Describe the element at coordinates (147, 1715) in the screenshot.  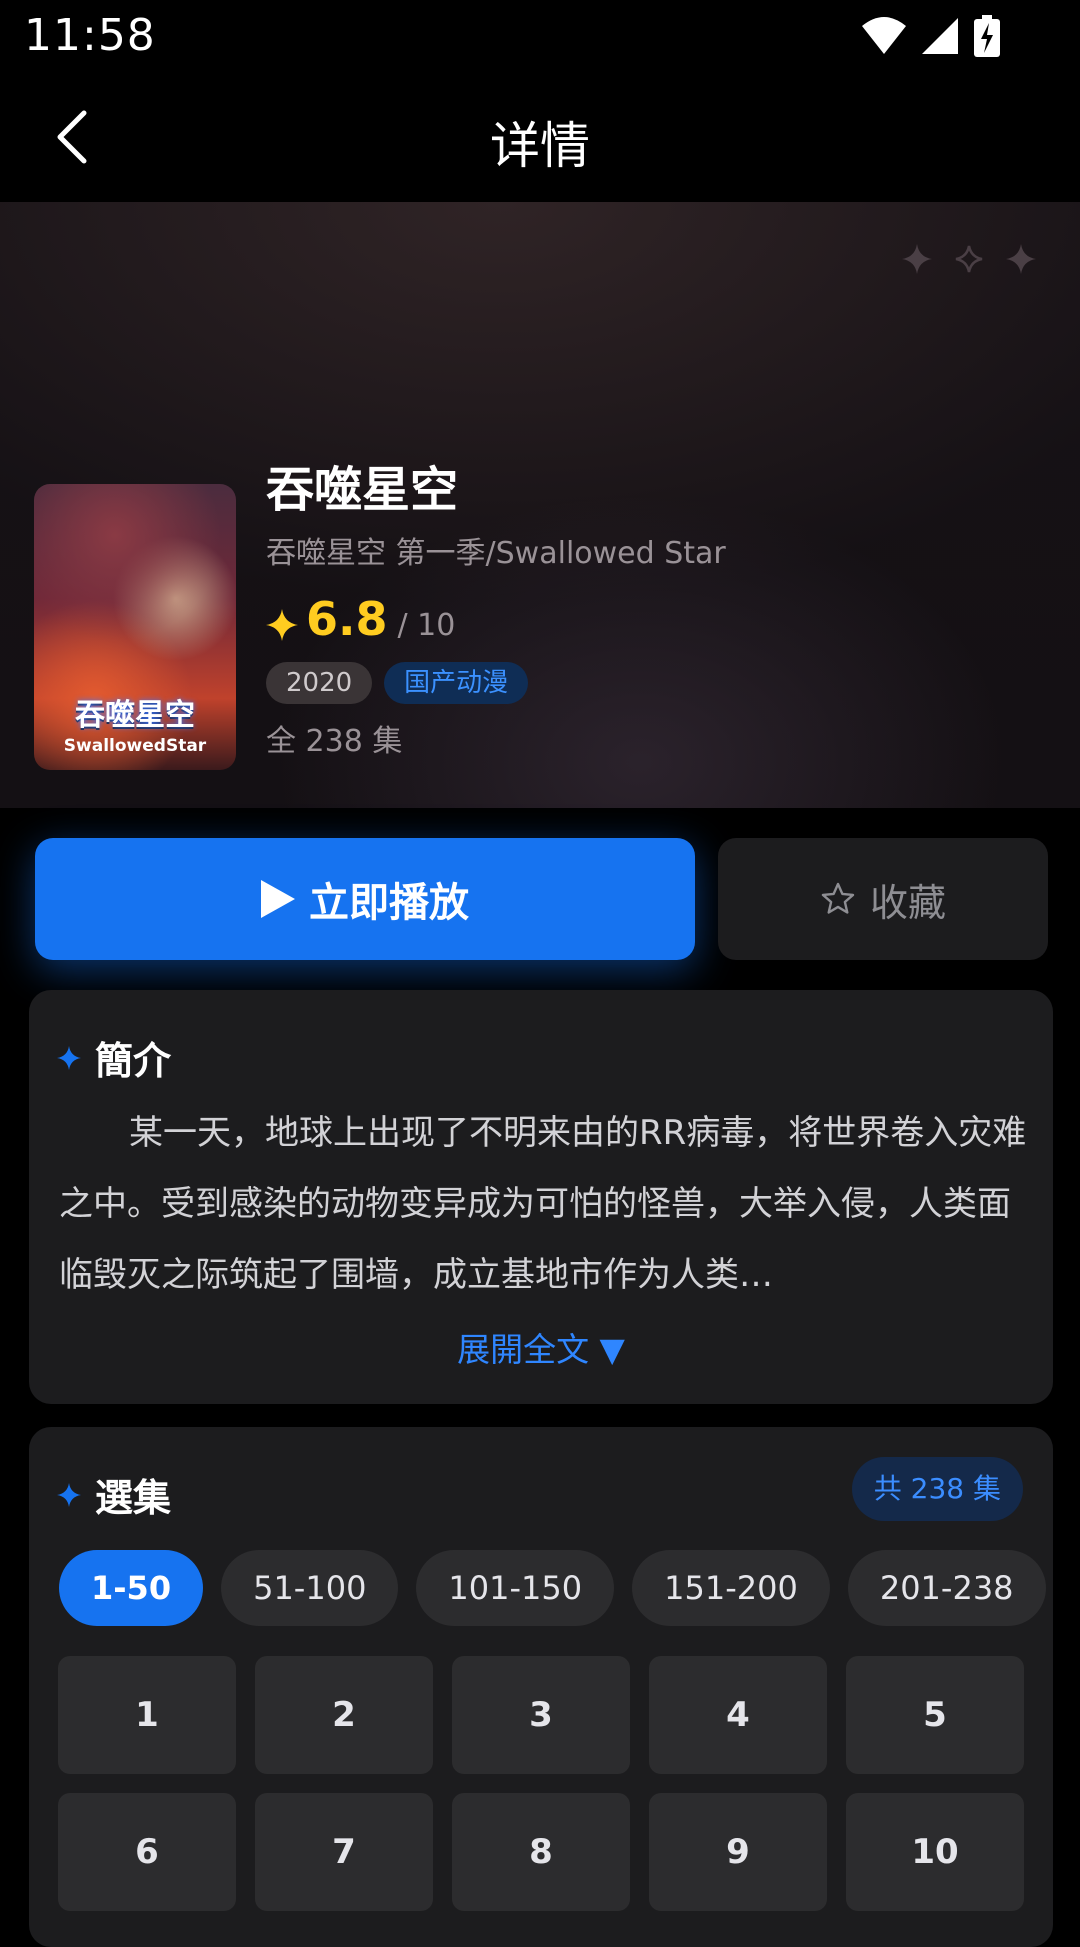
I see `episode-button: 1` at that location.